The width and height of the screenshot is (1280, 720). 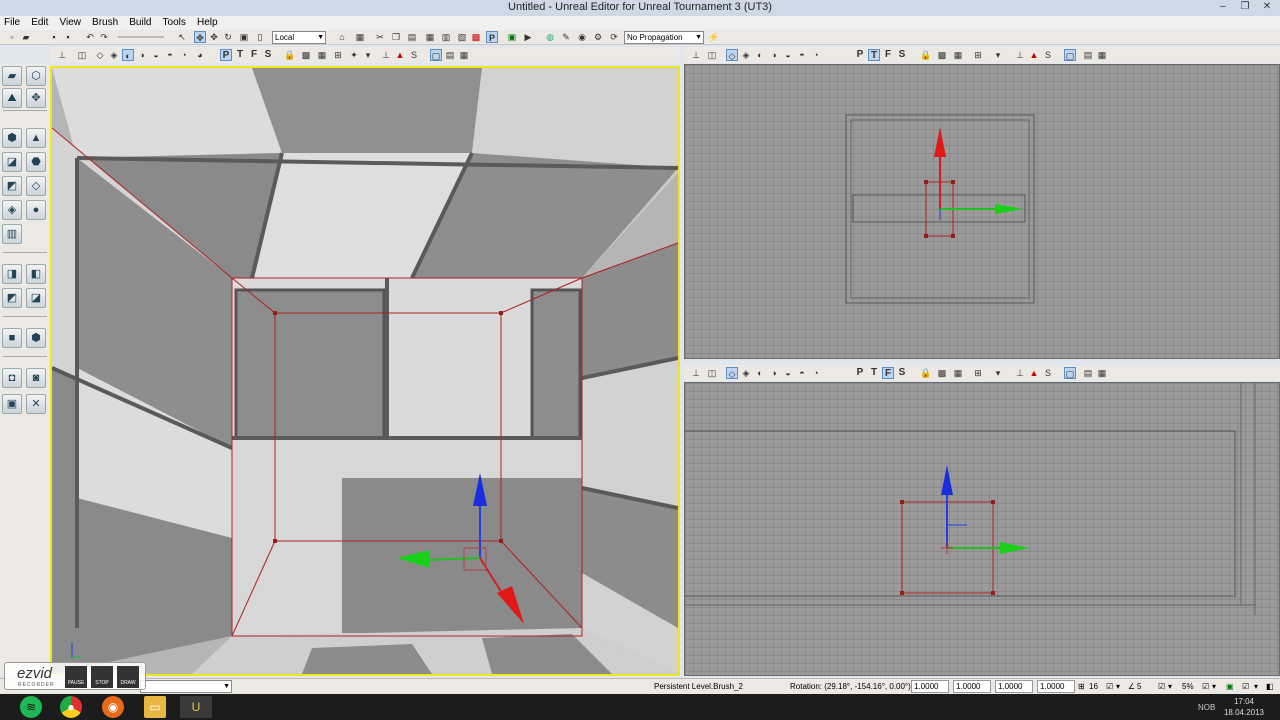 I want to click on scale-x-field: 1.0000, so click(x=930, y=686).